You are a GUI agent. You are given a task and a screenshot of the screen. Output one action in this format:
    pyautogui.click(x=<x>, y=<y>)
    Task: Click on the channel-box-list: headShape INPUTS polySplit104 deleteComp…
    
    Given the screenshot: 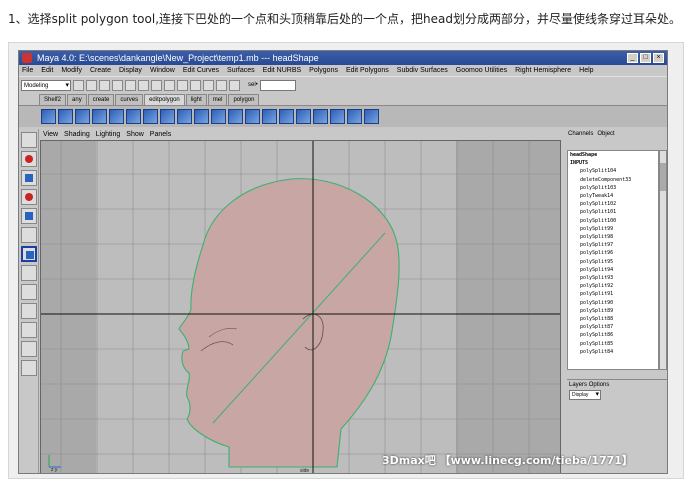 What is the action you would take?
    pyautogui.click(x=613, y=260)
    